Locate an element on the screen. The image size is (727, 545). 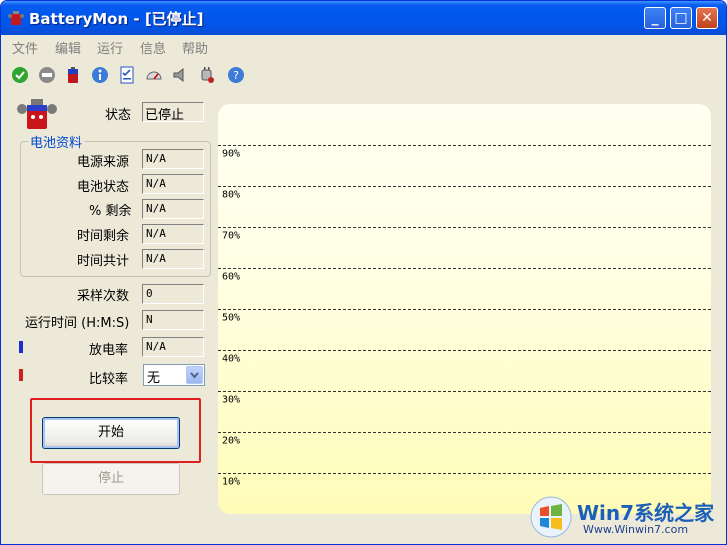
watermark-url: Www.Winwin7.com is located at coordinates (636, 529).